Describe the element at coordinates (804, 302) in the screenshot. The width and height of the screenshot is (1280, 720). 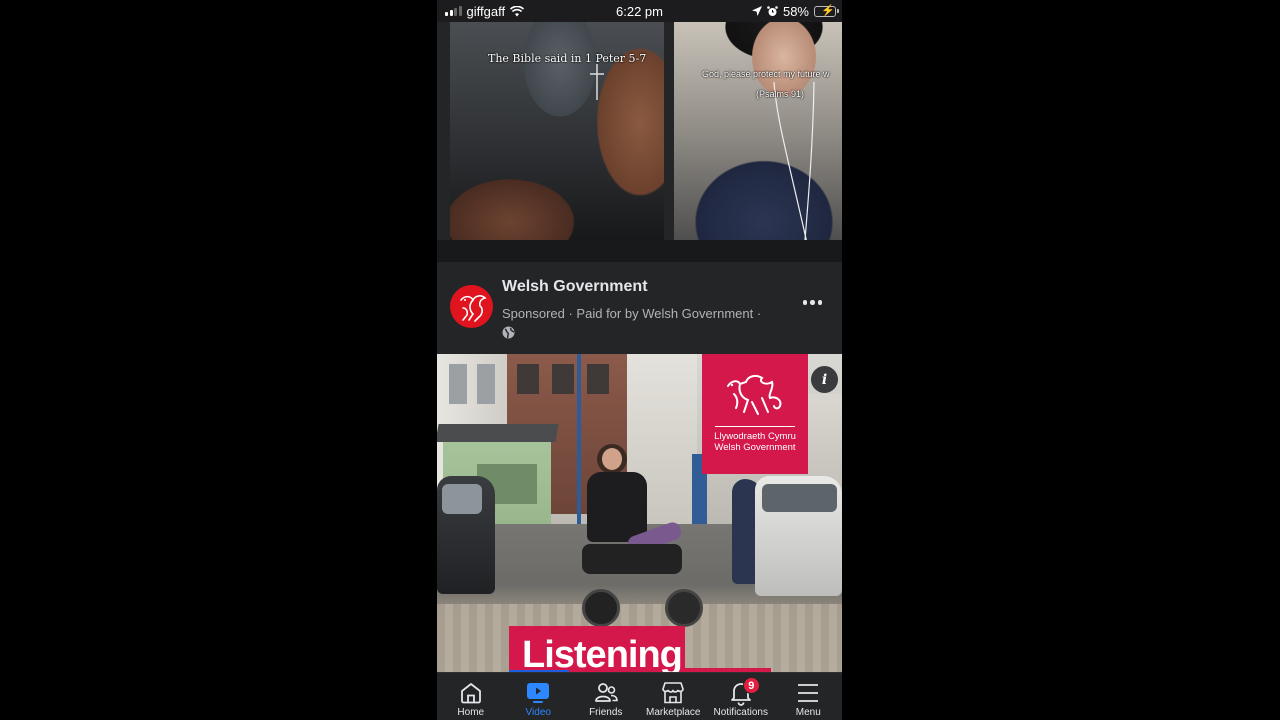
I see `more-horizontal-icon` at that location.